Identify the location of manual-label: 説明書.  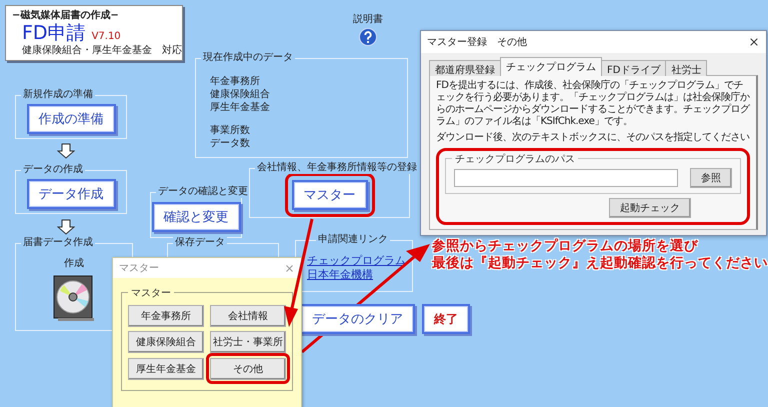
(368, 19).